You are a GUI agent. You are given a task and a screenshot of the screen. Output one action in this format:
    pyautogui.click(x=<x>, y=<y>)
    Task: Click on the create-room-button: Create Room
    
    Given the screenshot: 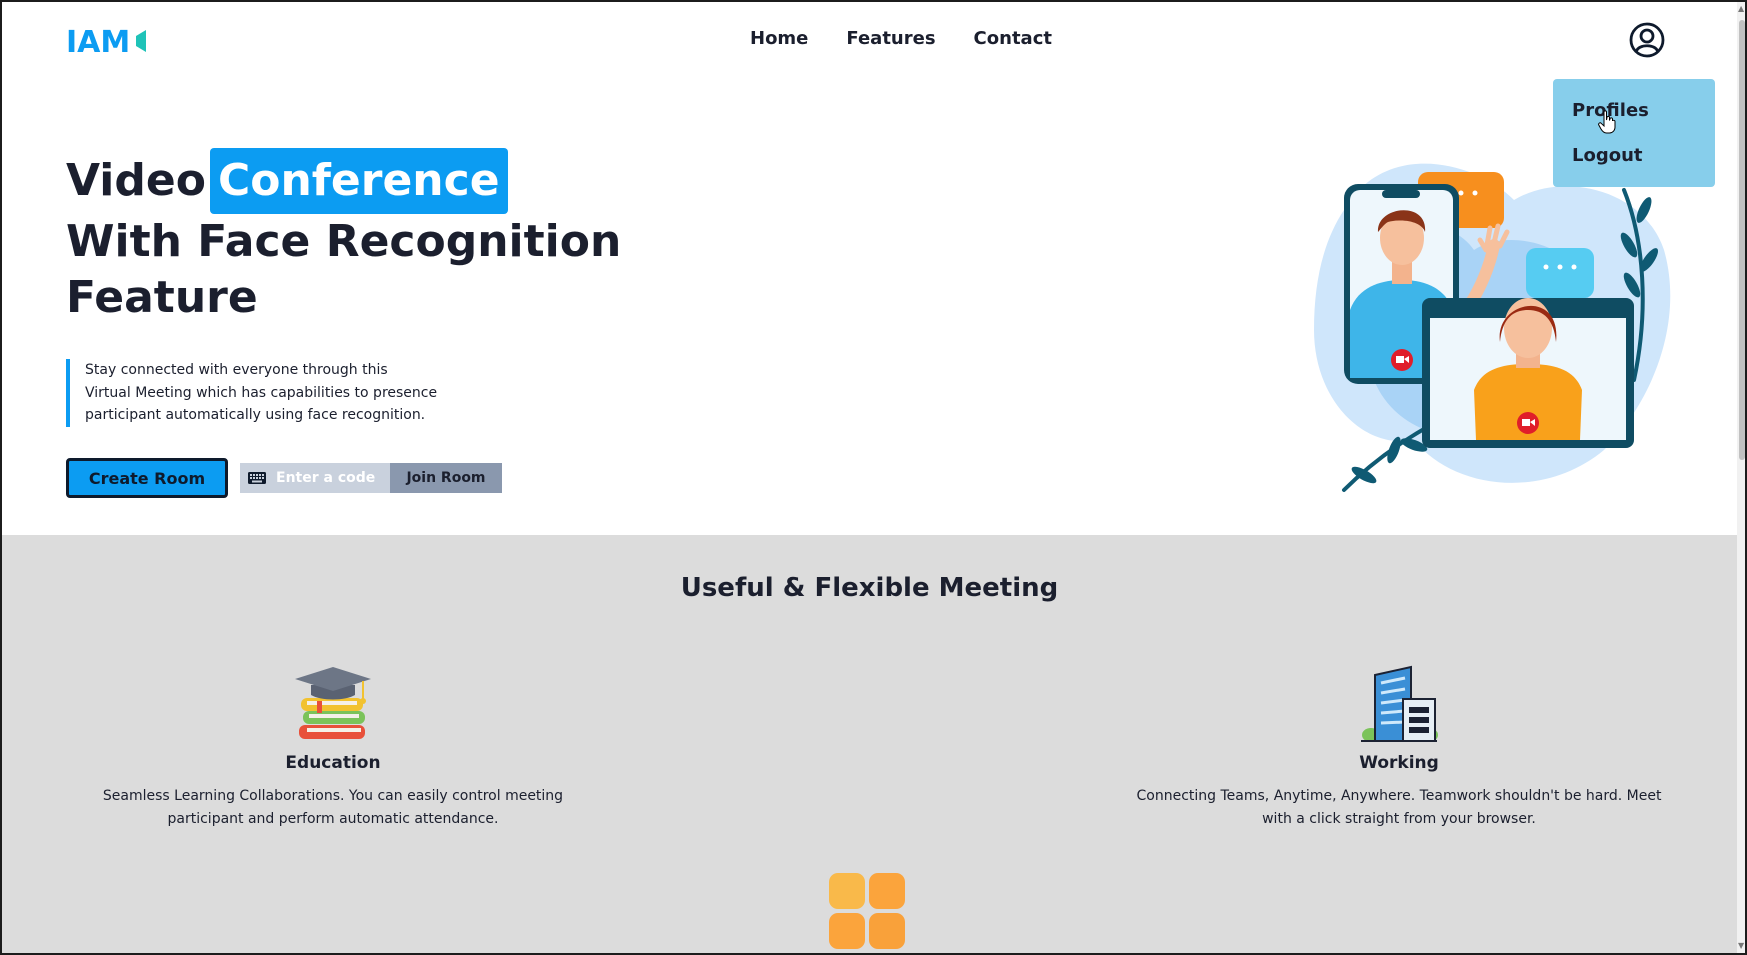 What is the action you would take?
    pyautogui.click(x=147, y=478)
    